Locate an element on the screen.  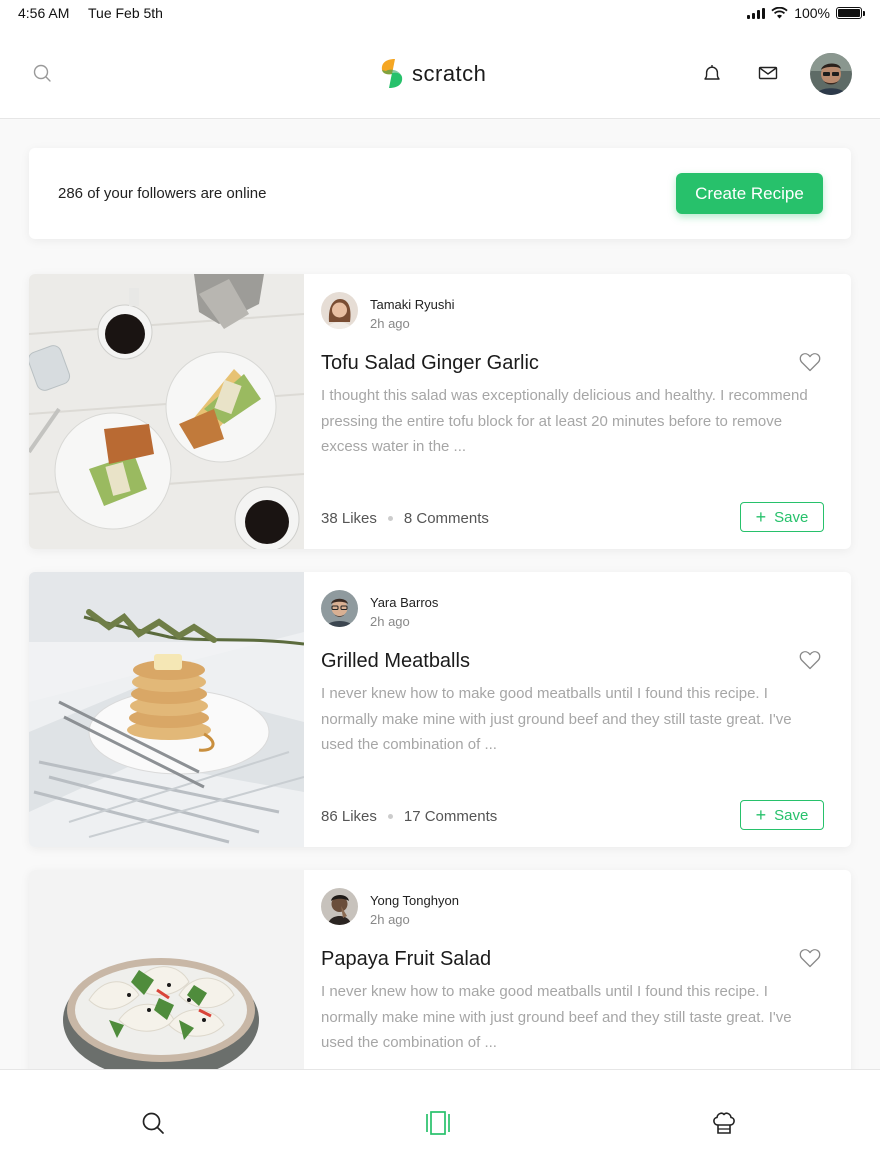
author-name: Yara Barros is located at coordinates (404, 602).